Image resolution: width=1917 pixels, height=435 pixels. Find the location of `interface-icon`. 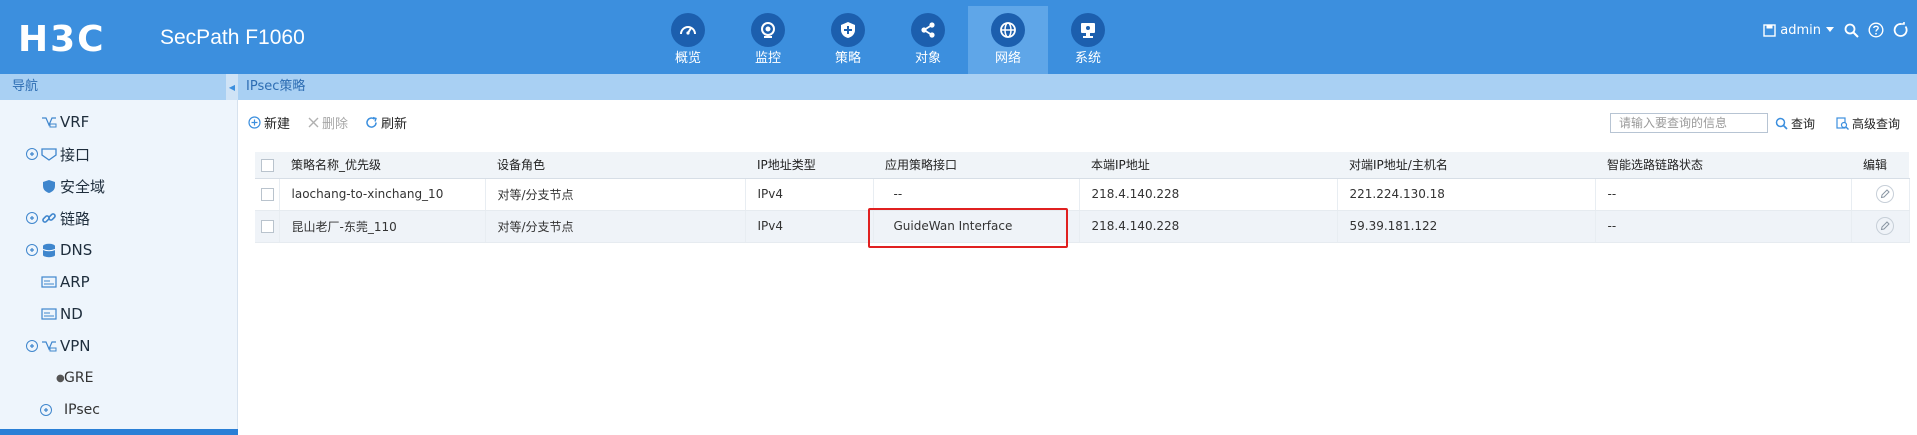

interface-icon is located at coordinates (49, 154).